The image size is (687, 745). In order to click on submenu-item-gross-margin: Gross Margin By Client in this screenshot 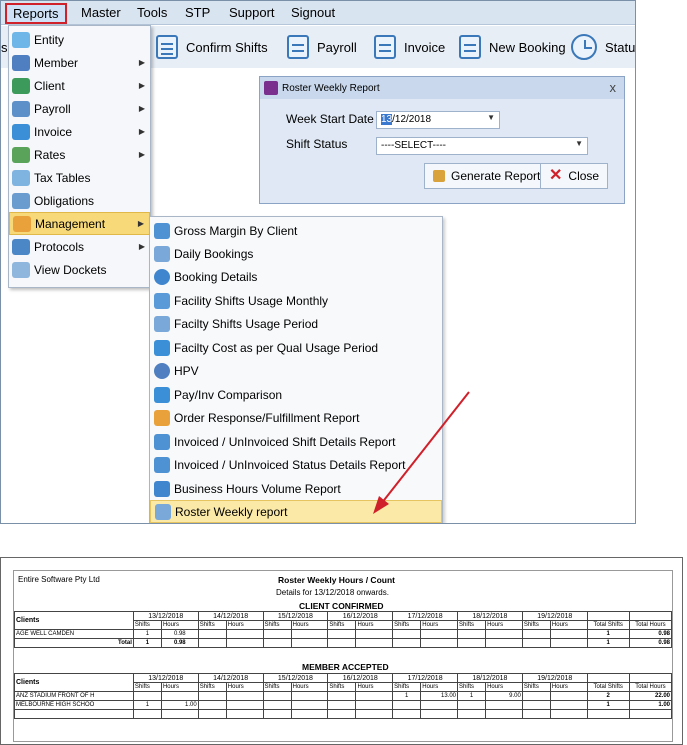, I will do `click(296, 230)`.